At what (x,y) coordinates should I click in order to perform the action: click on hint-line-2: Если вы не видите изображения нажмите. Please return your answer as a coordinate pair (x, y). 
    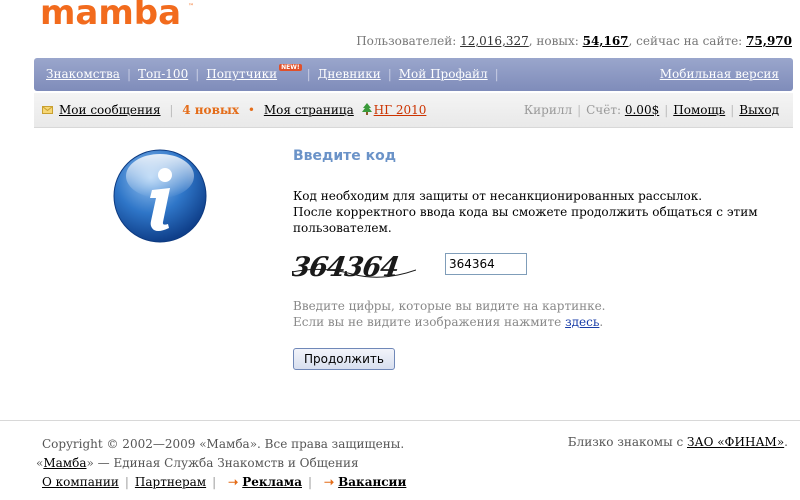
    Looking at the image, I should click on (427, 322).